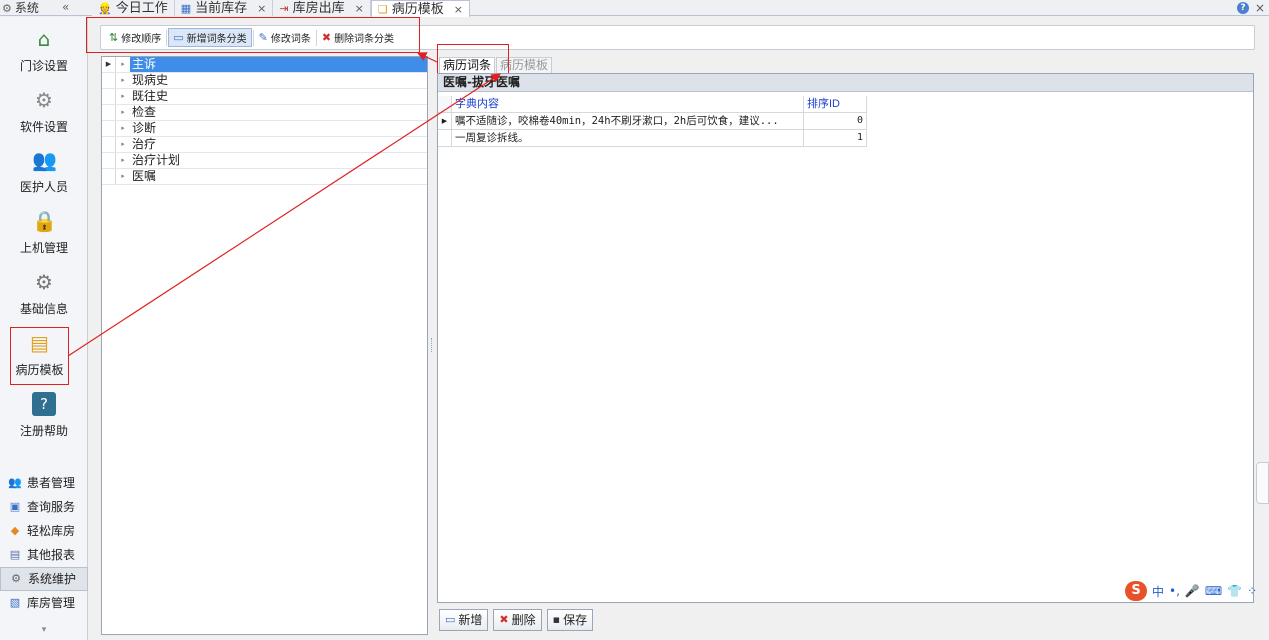 This screenshot has height=640, width=1269. Describe the element at coordinates (470, 620) in the screenshot. I see `button-label: 新增` at that location.